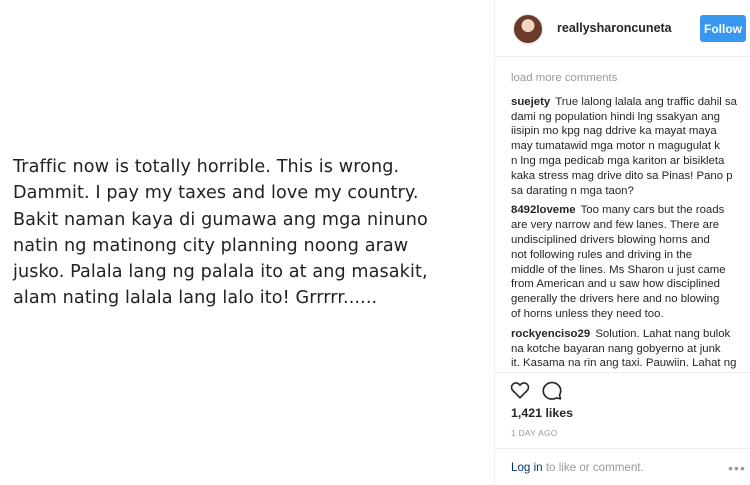  I want to click on comment-text: not following rules and driving in the, so click(602, 254).